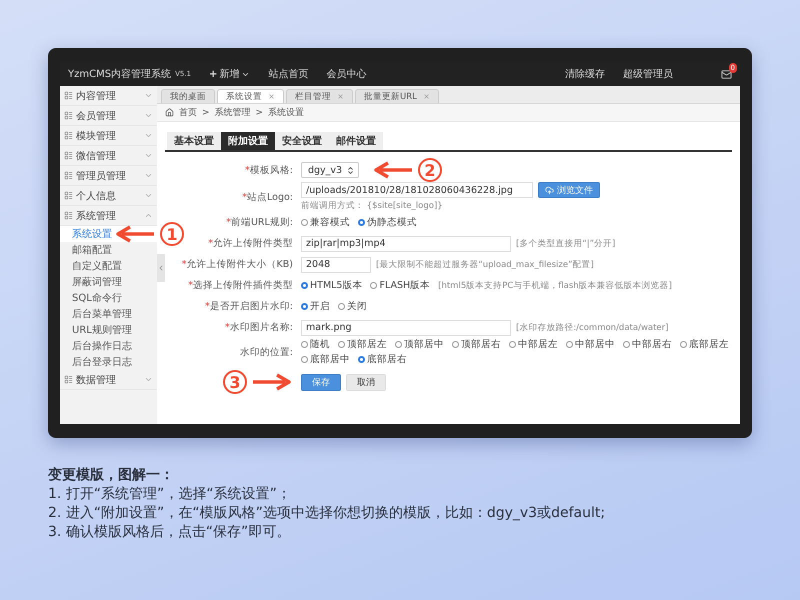 The image size is (800, 600). I want to click on caption-line: 1. 打开“系统管理”，选择“系统设置”；, so click(170, 494).